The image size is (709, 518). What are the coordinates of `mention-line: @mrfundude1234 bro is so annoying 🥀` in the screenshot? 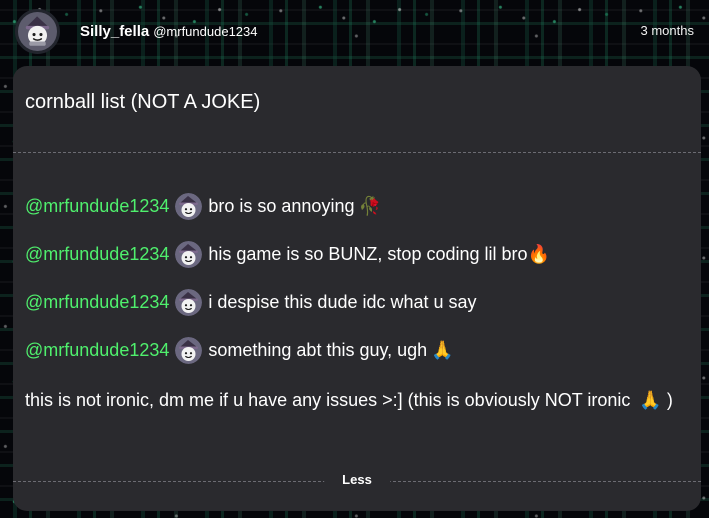 It's located at (203, 206).